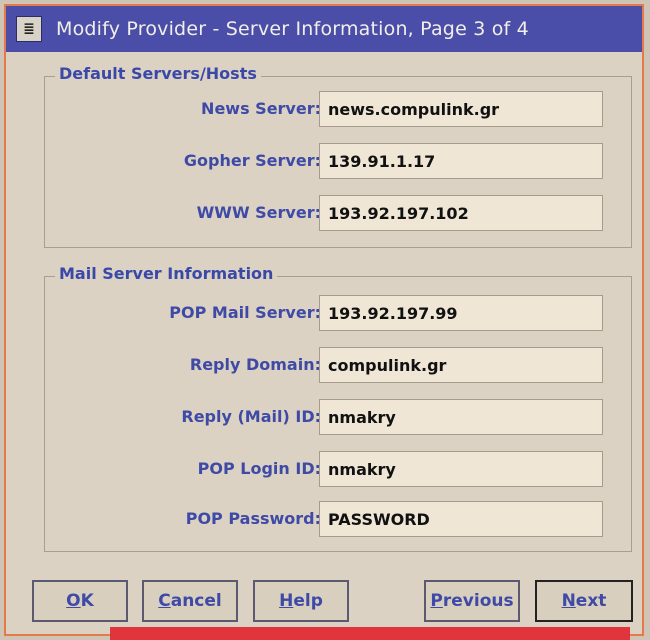 Image resolution: width=650 pixels, height=640 pixels. Describe the element at coordinates (461, 109) in the screenshot. I see `news-server-input` at that location.